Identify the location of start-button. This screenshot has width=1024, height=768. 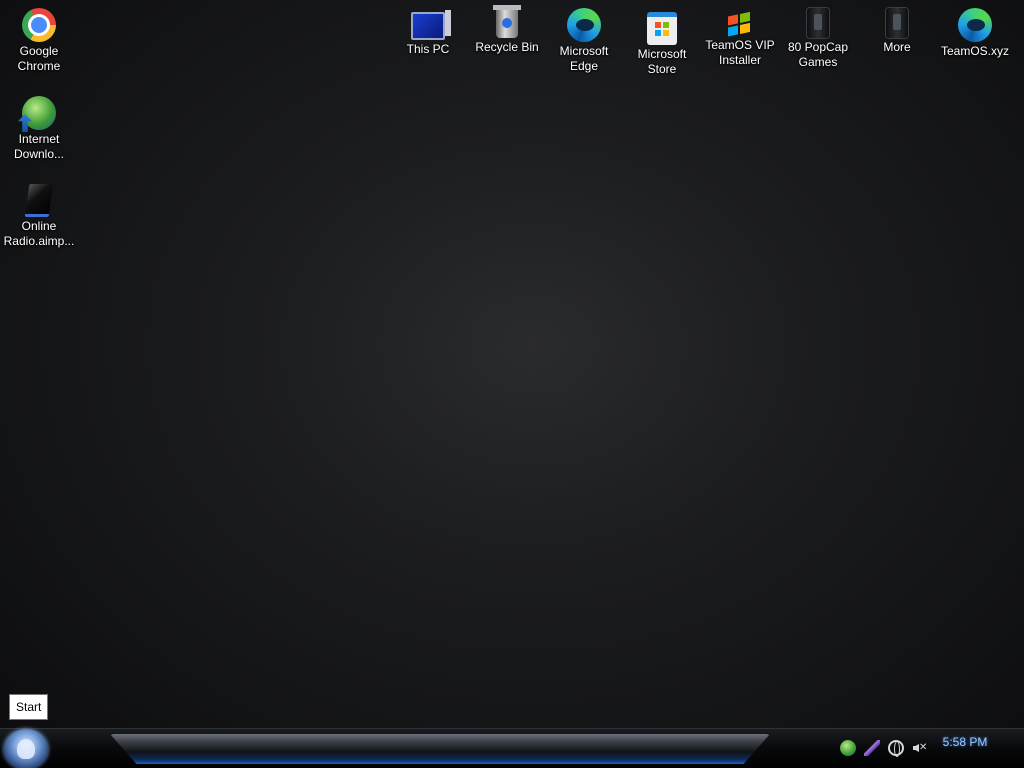
(26, 748).